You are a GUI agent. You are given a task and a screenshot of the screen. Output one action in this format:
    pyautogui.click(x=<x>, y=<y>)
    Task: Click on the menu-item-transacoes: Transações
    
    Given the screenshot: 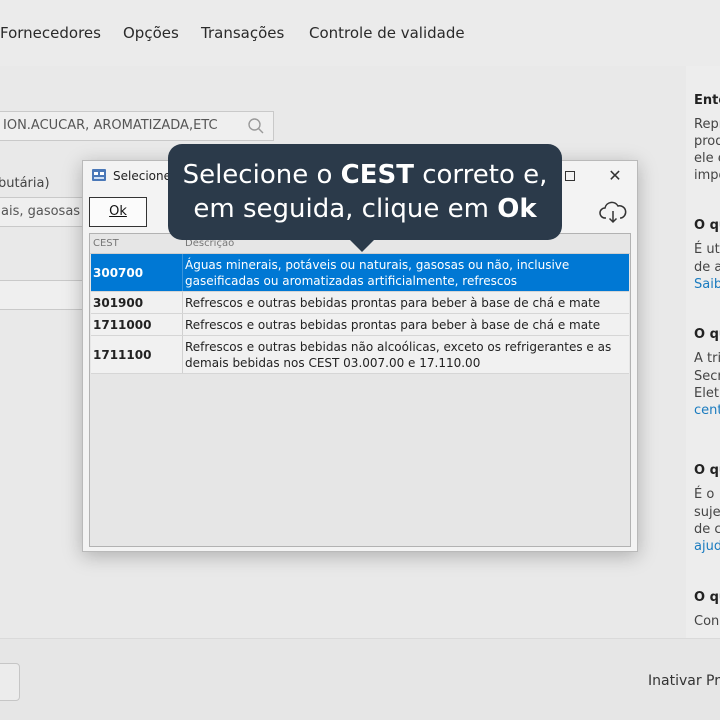 What is the action you would take?
    pyautogui.click(x=242, y=33)
    